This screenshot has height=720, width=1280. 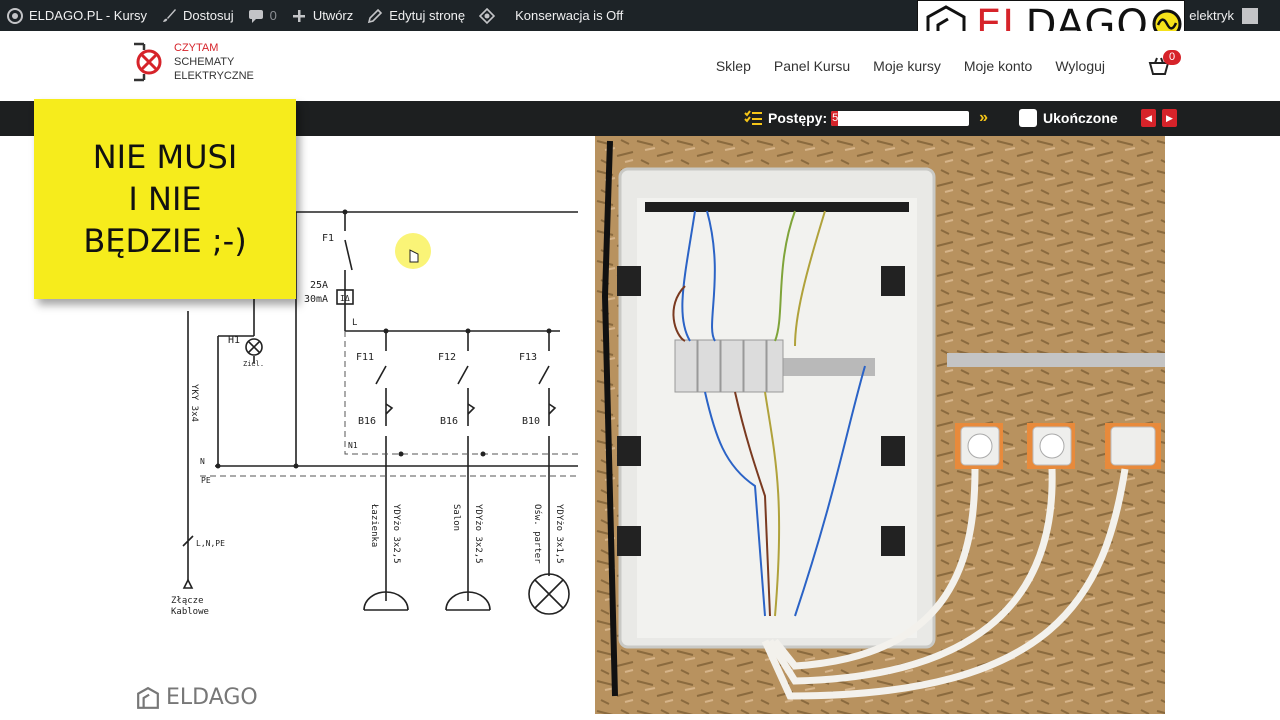 What do you see at coordinates (148, 697) in the screenshot?
I see `eldago-house-icon-small` at bounding box center [148, 697].